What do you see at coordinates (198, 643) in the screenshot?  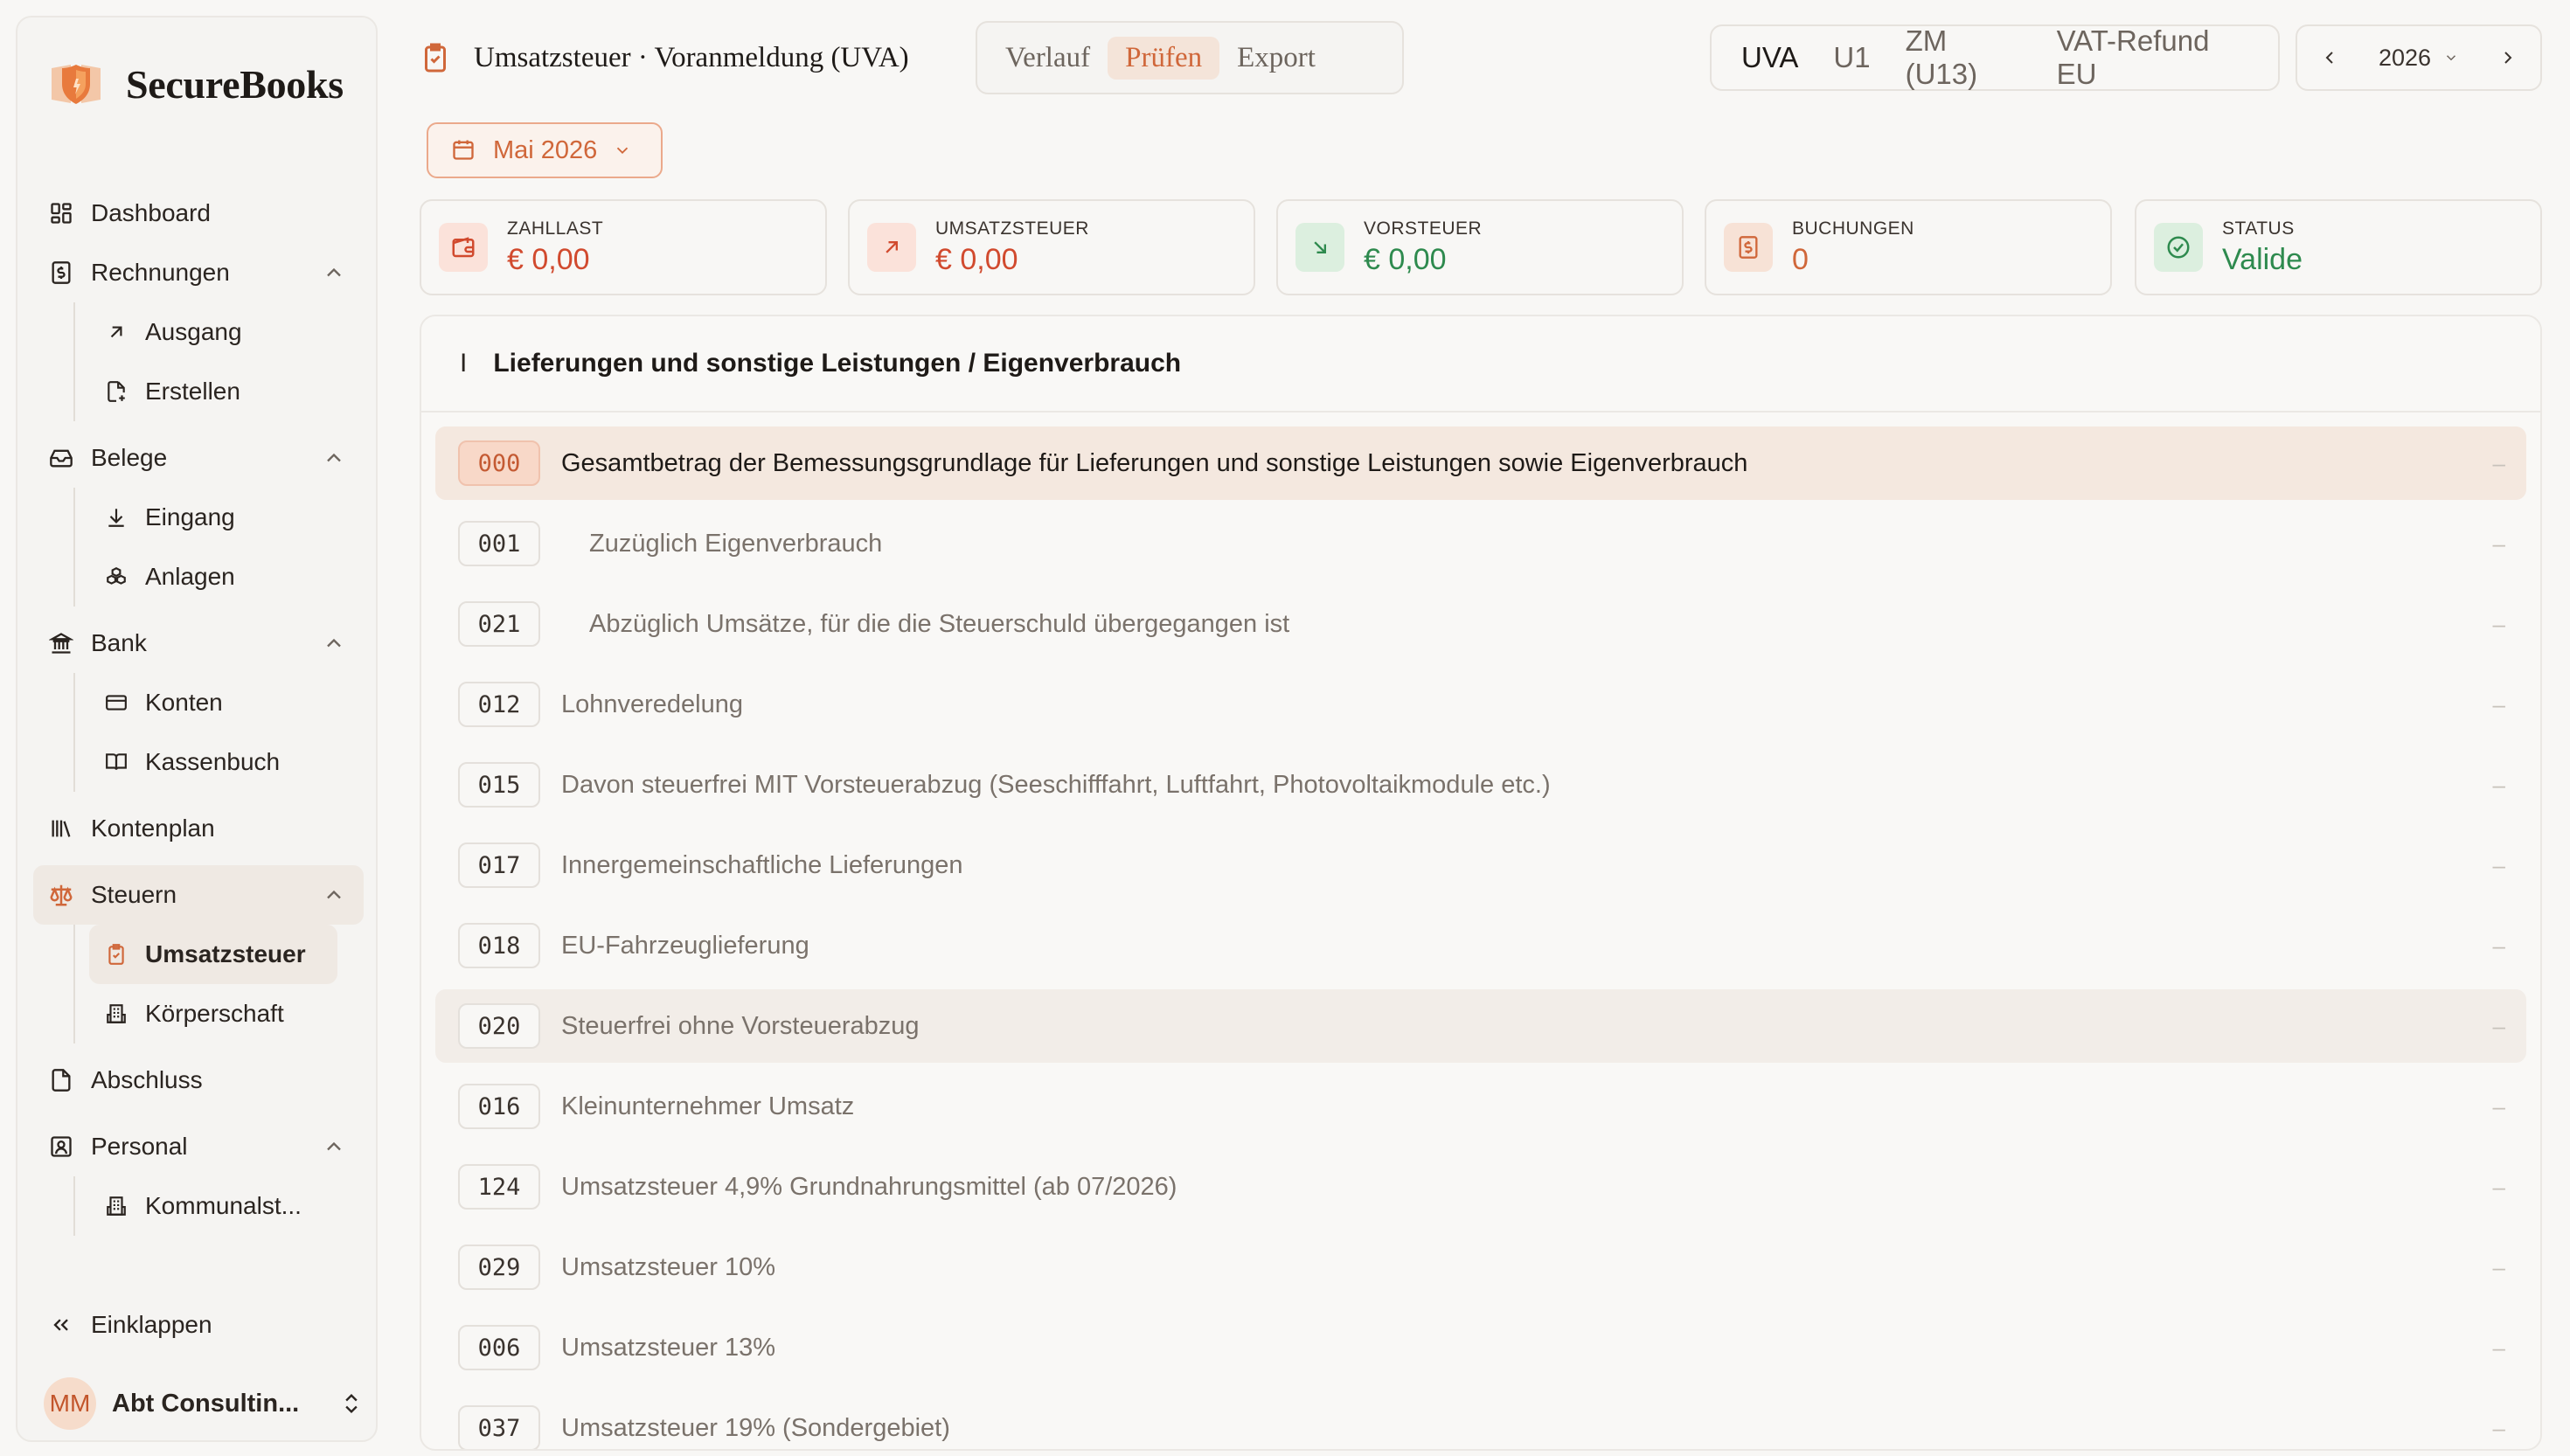 I see `sidebar-item-bank: Bank` at bounding box center [198, 643].